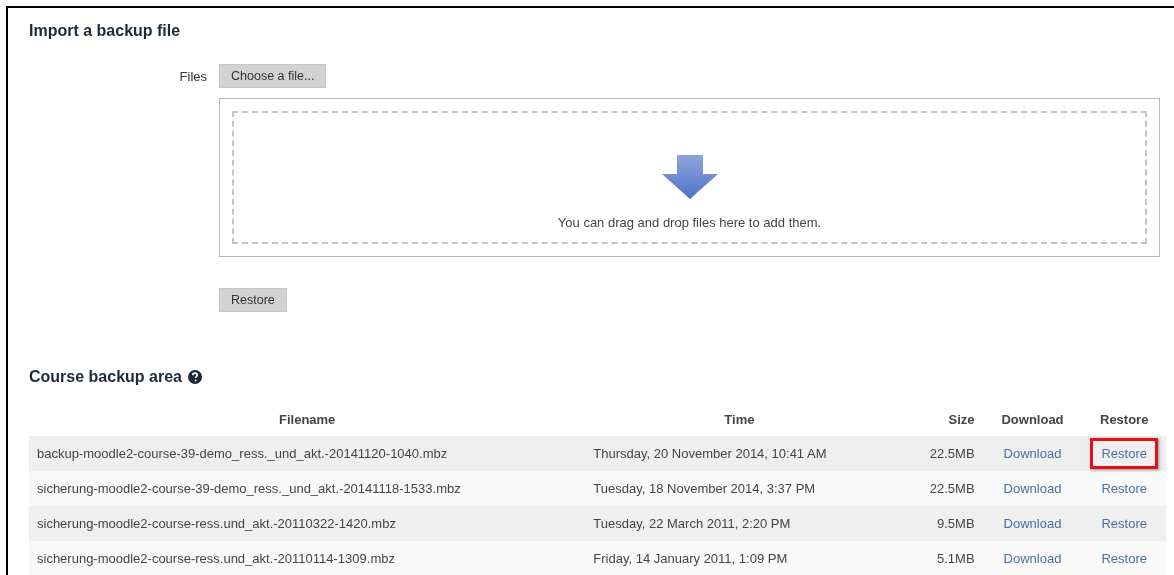 The height and width of the screenshot is (575, 1174). What do you see at coordinates (689, 222) in the screenshot?
I see `dropzone-hint: You can drag and drop files here to add them.` at bounding box center [689, 222].